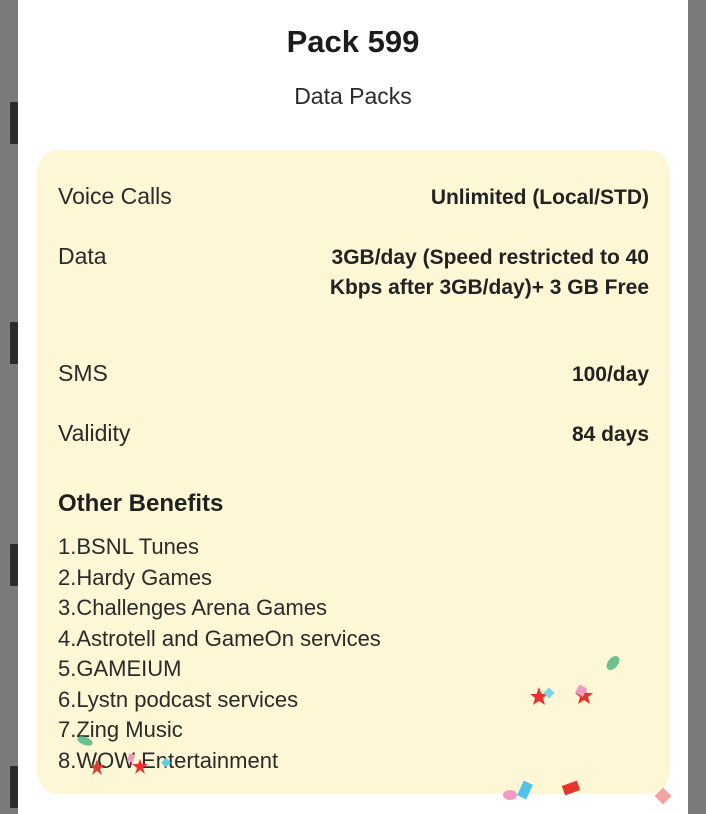  What do you see at coordinates (135, 577) in the screenshot?
I see `benefit-item: 2.Hardy Games` at bounding box center [135, 577].